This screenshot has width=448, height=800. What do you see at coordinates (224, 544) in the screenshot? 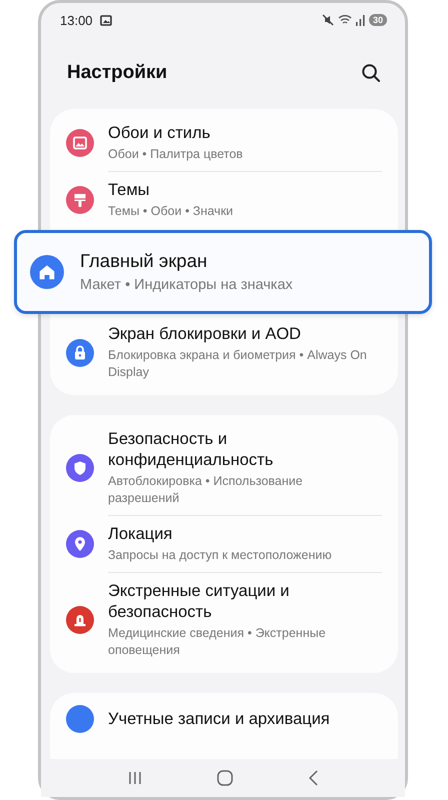
I see `settings-item: Локация Запросы на доступ к местоположению` at bounding box center [224, 544].